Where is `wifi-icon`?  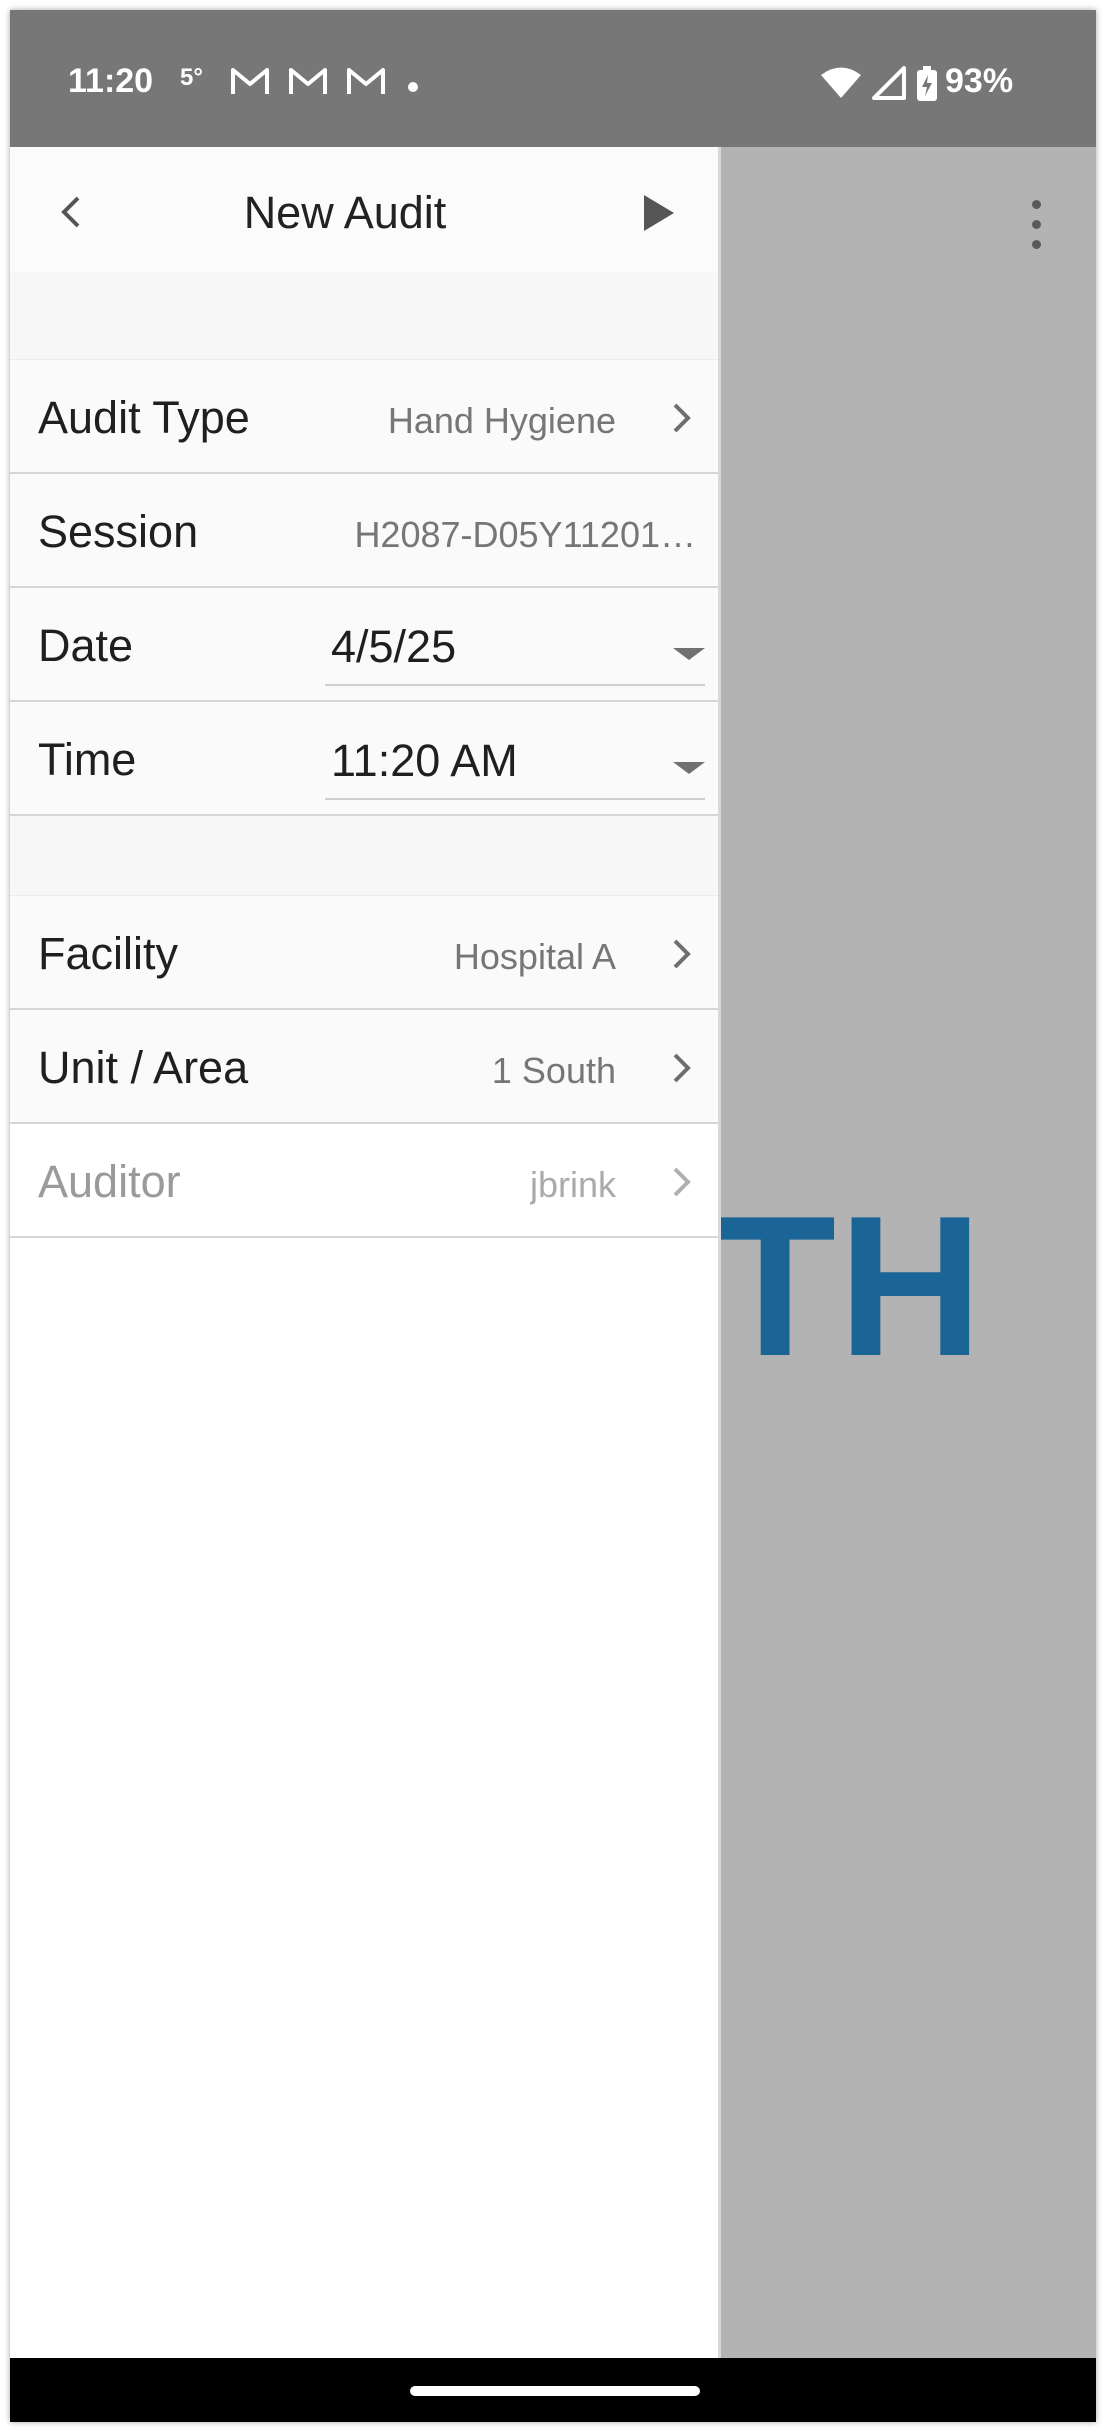
wifi-icon is located at coordinates (841, 82).